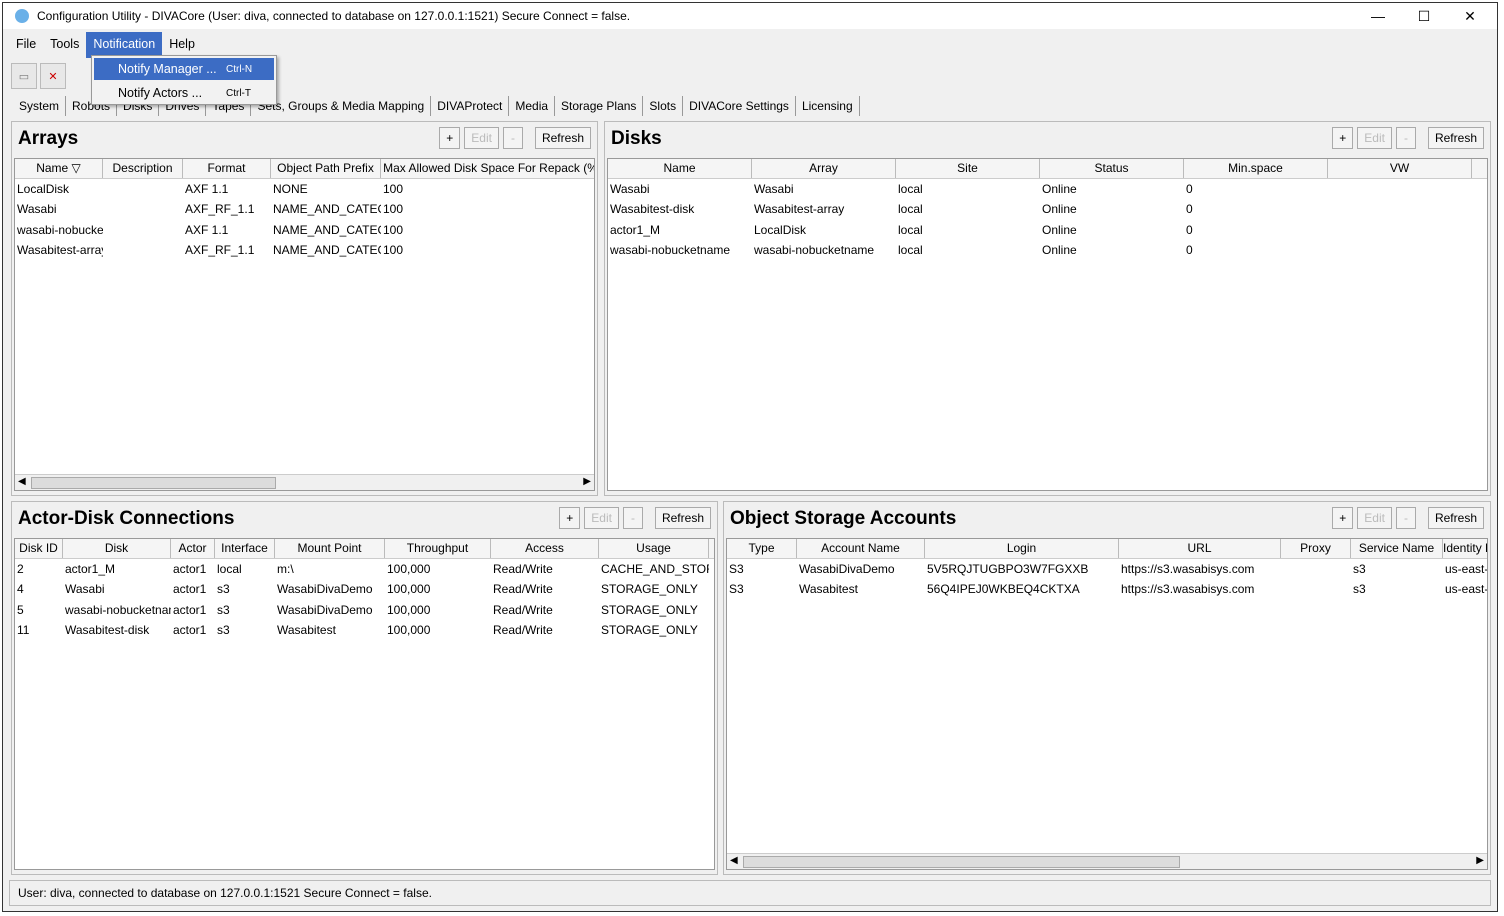 This screenshot has width=1504, height=916. I want to click on table-row: Wasabi Wasabi local Online 0, so click(1047, 189).